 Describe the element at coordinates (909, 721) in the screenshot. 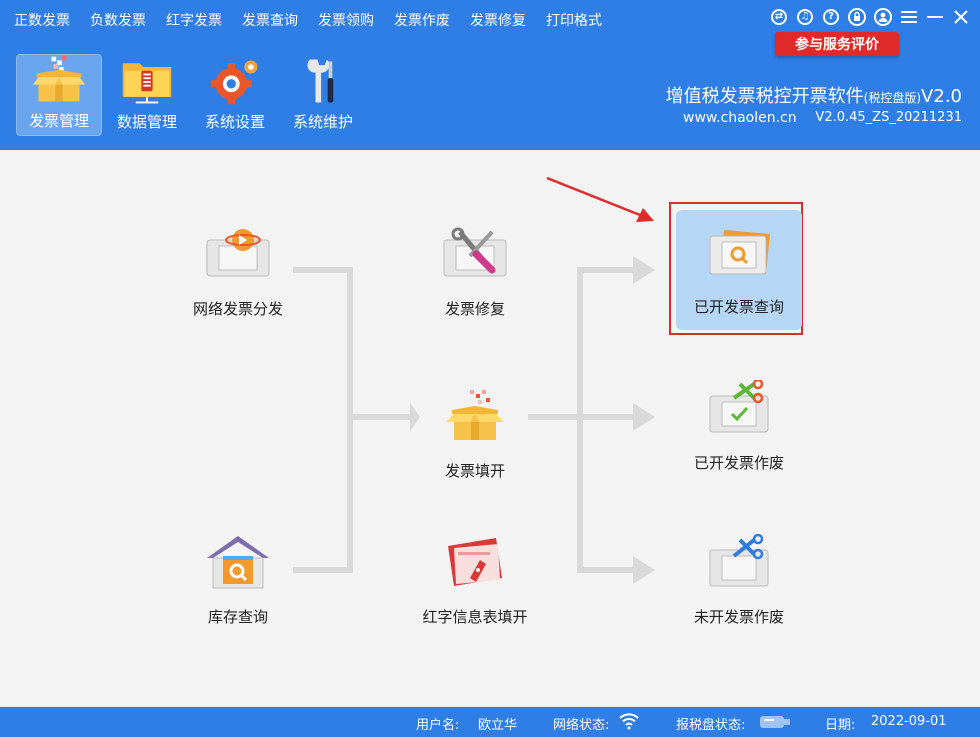

I see `date-value: 2022-09-01` at that location.